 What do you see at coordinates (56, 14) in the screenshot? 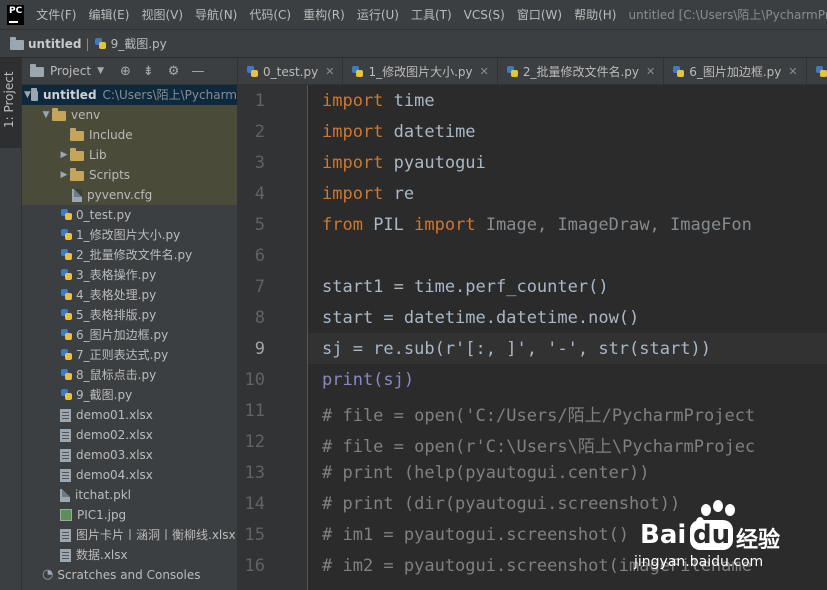
I see `menu-file: 文件(F)` at bounding box center [56, 14].